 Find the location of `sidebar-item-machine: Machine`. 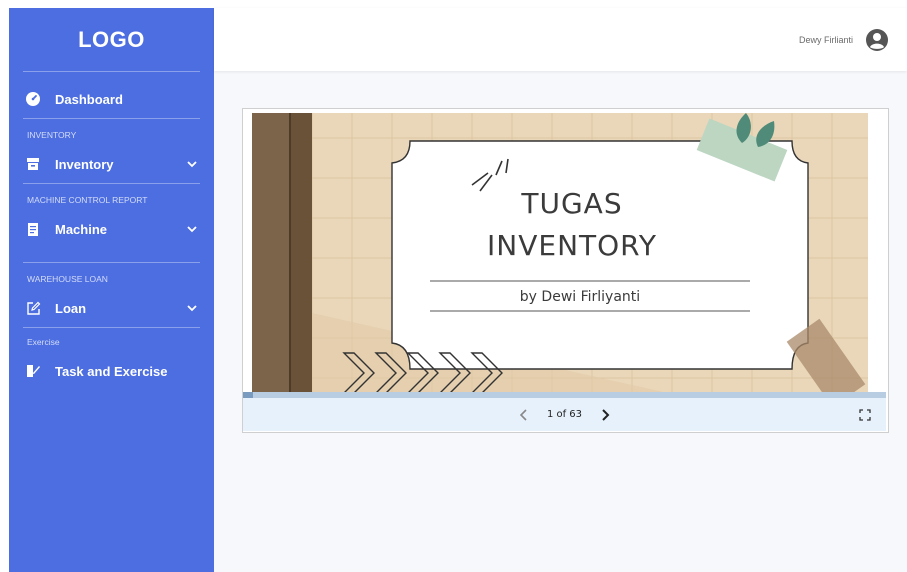

sidebar-item-machine: Machine is located at coordinates (111, 229).